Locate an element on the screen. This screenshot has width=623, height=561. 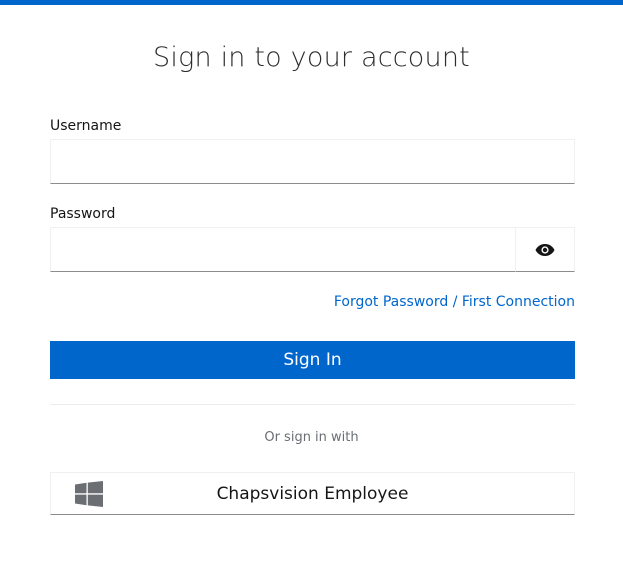
show-password-button is located at coordinates (545, 249).